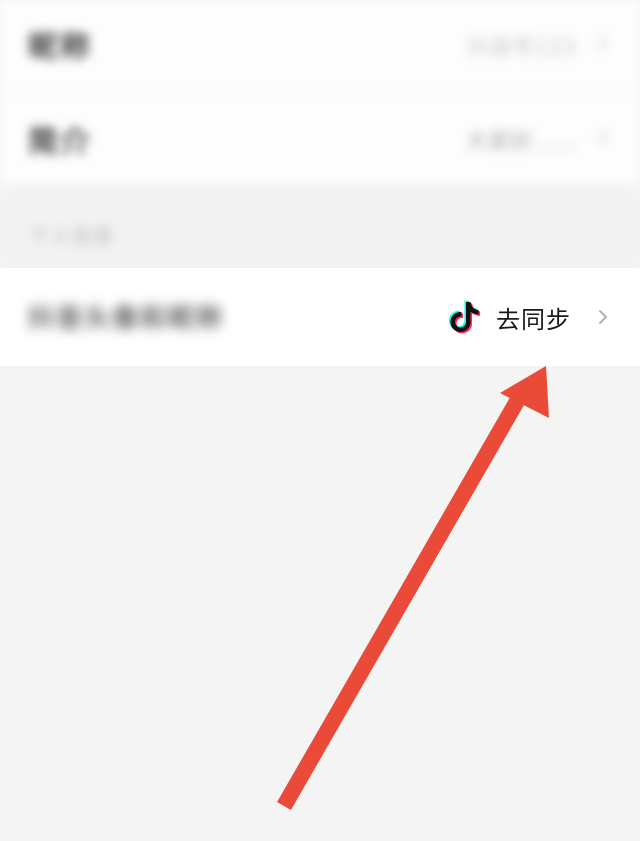 The height and width of the screenshot is (841, 640). I want to click on row-label: 简介, so click(60, 142).